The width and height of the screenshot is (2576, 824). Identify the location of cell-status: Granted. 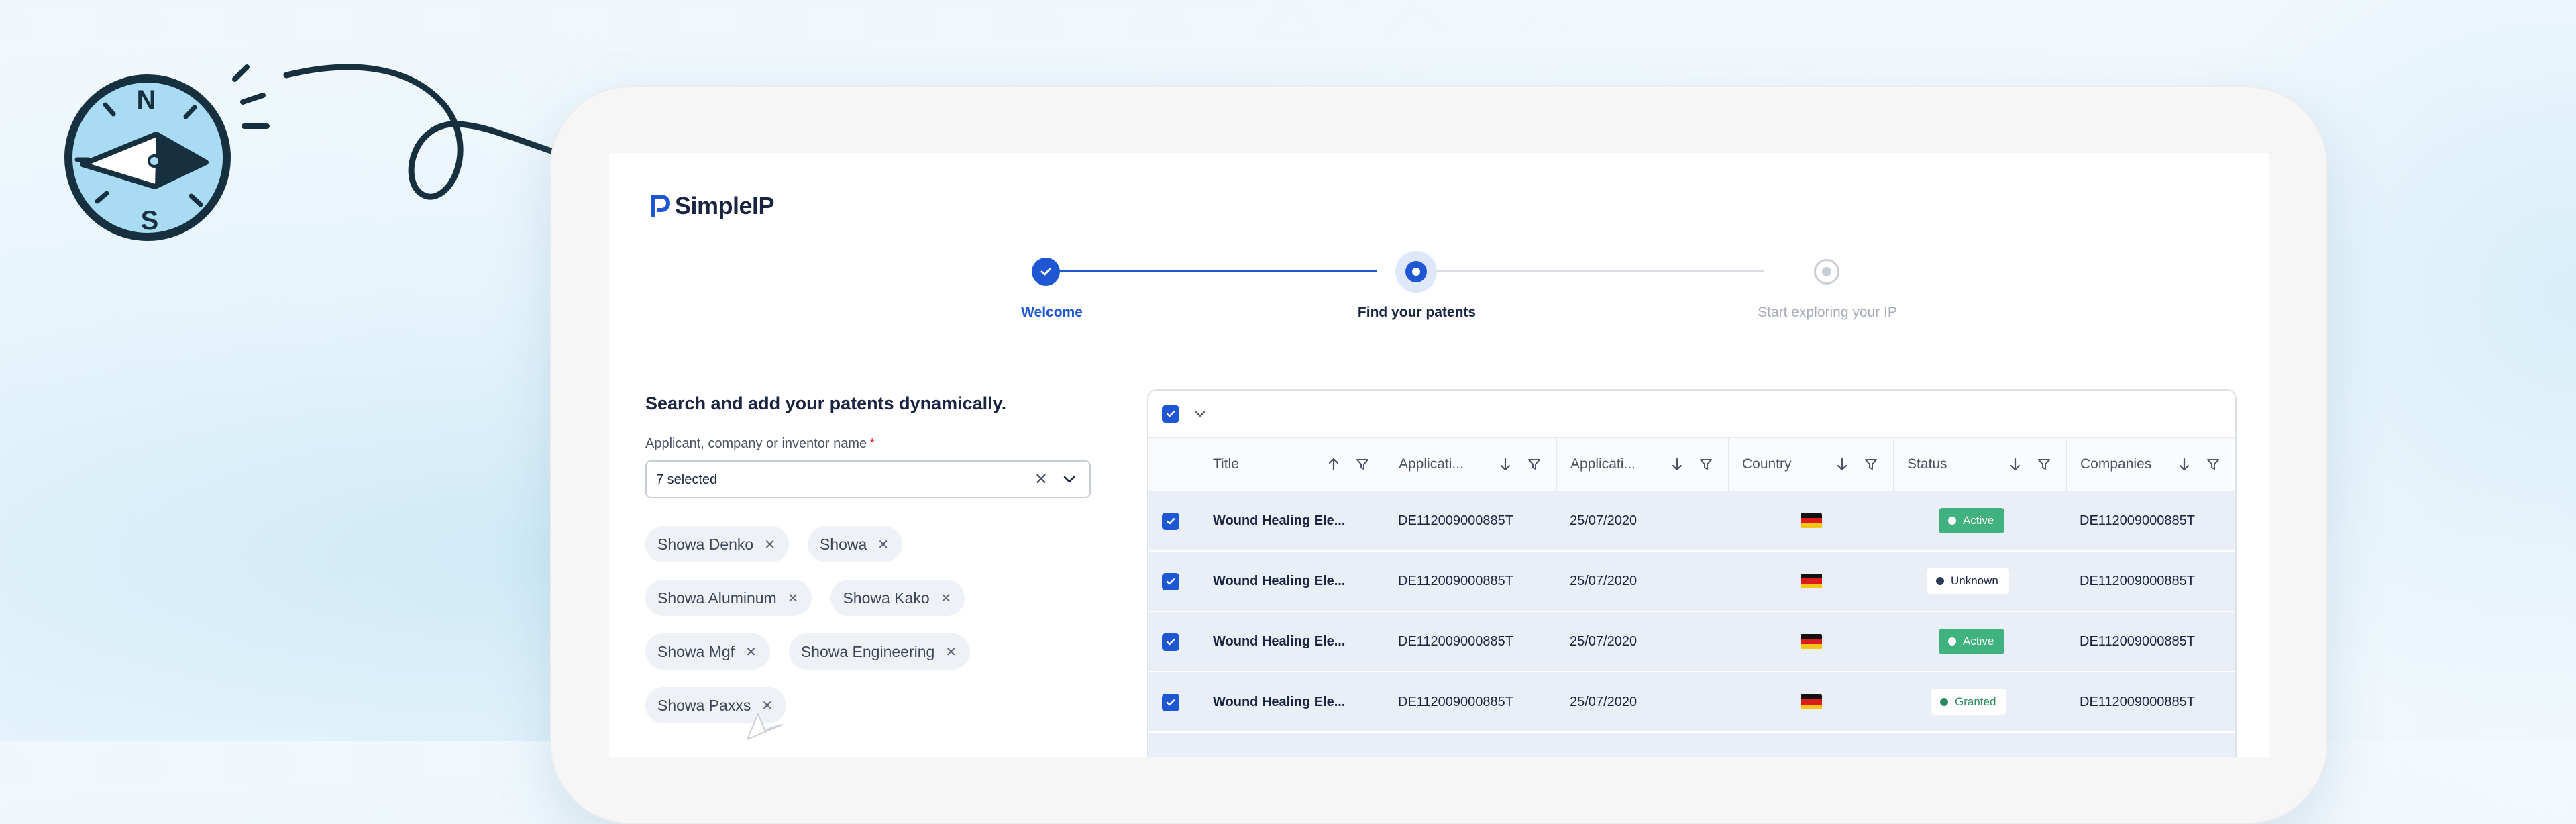
(1969, 701).